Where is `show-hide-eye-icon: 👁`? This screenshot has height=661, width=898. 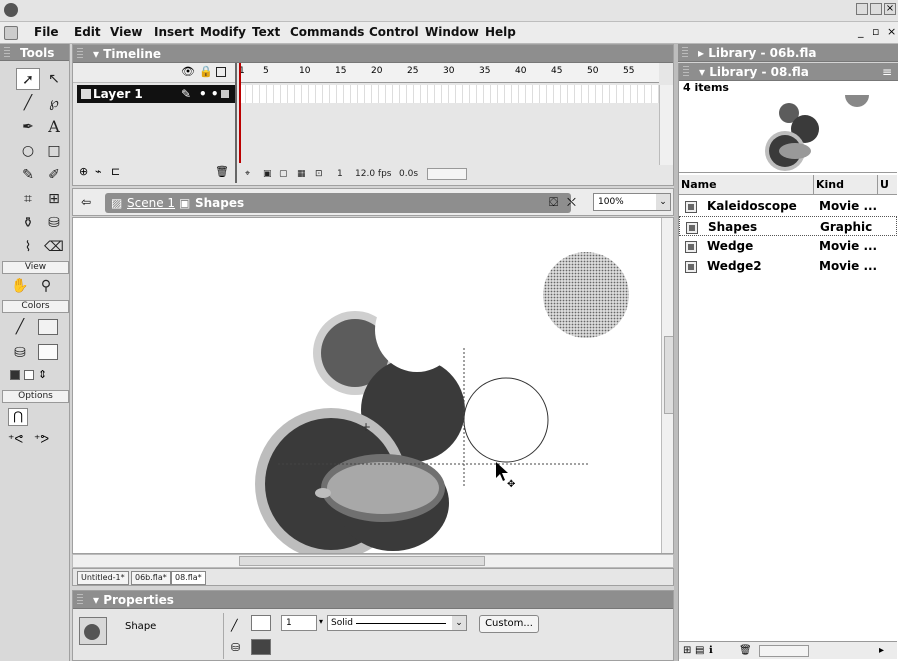
show-hide-eye-icon: 👁 is located at coordinates (188, 71).